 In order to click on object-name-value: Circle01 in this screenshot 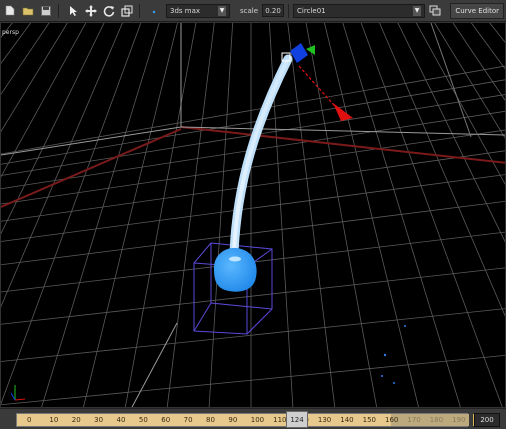, I will do `click(311, 10)`.